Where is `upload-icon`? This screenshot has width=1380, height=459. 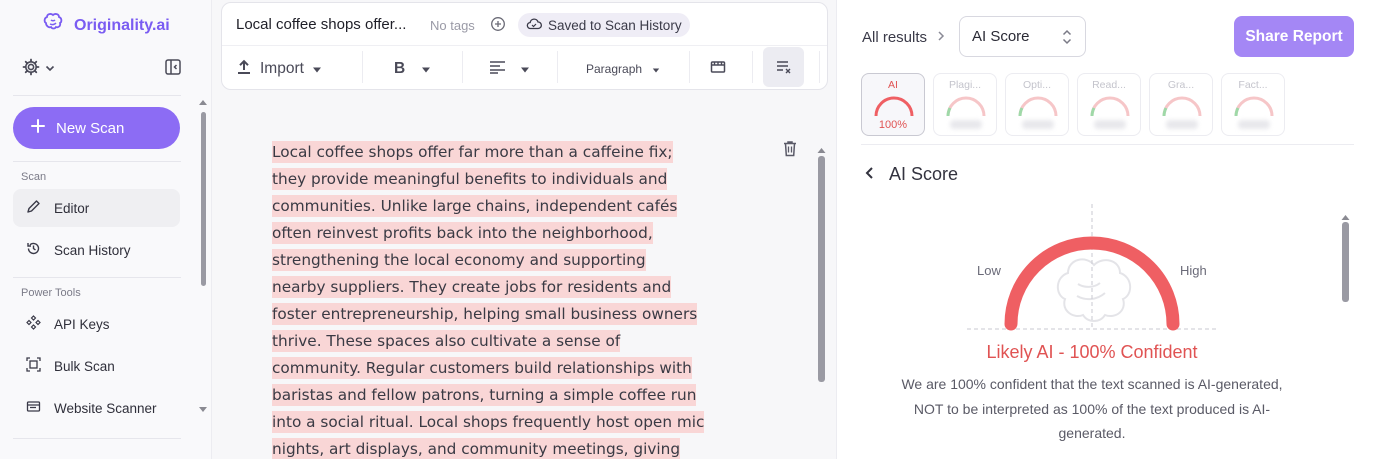 upload-icon is located at coordinates (244, 69).